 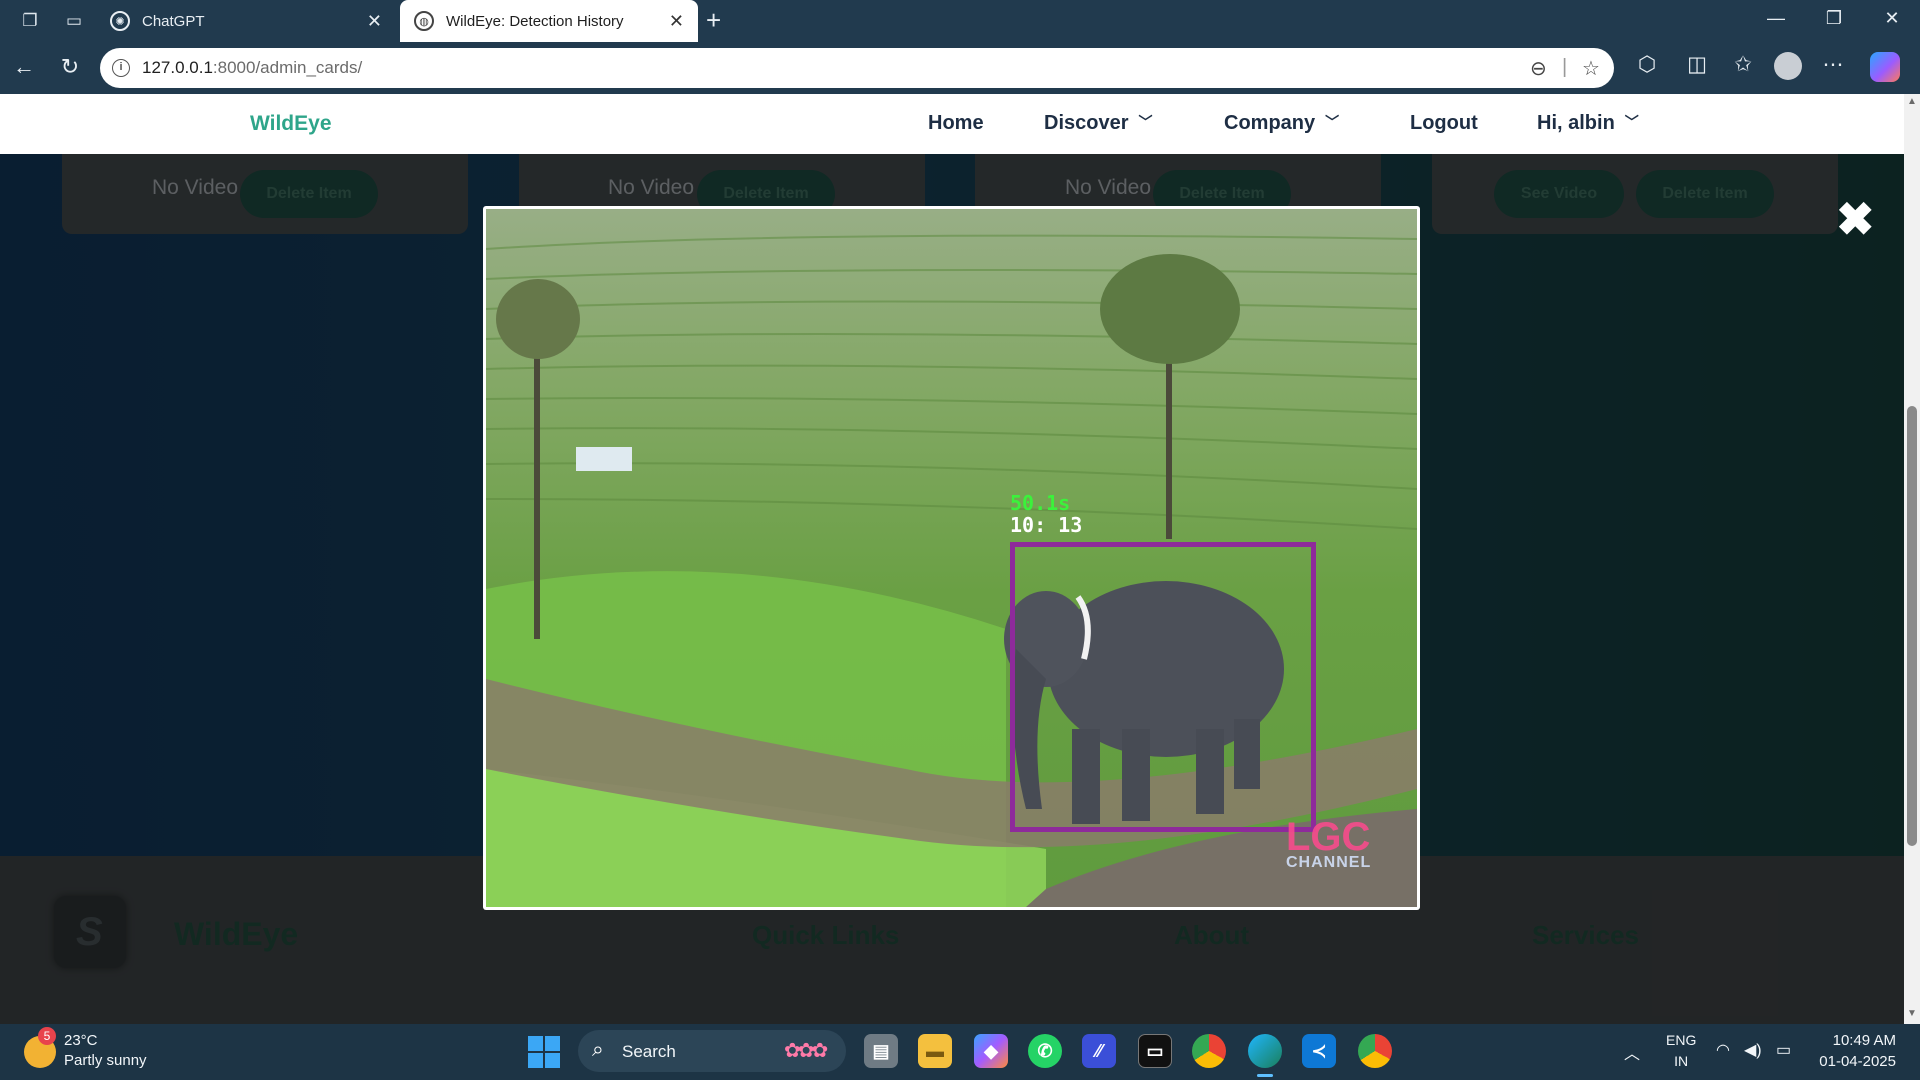 What do you see at coordinates (1155, 1051) in the screenshot?
I see `terminal-icon: ▭` at bounding box center [1155, 1051].